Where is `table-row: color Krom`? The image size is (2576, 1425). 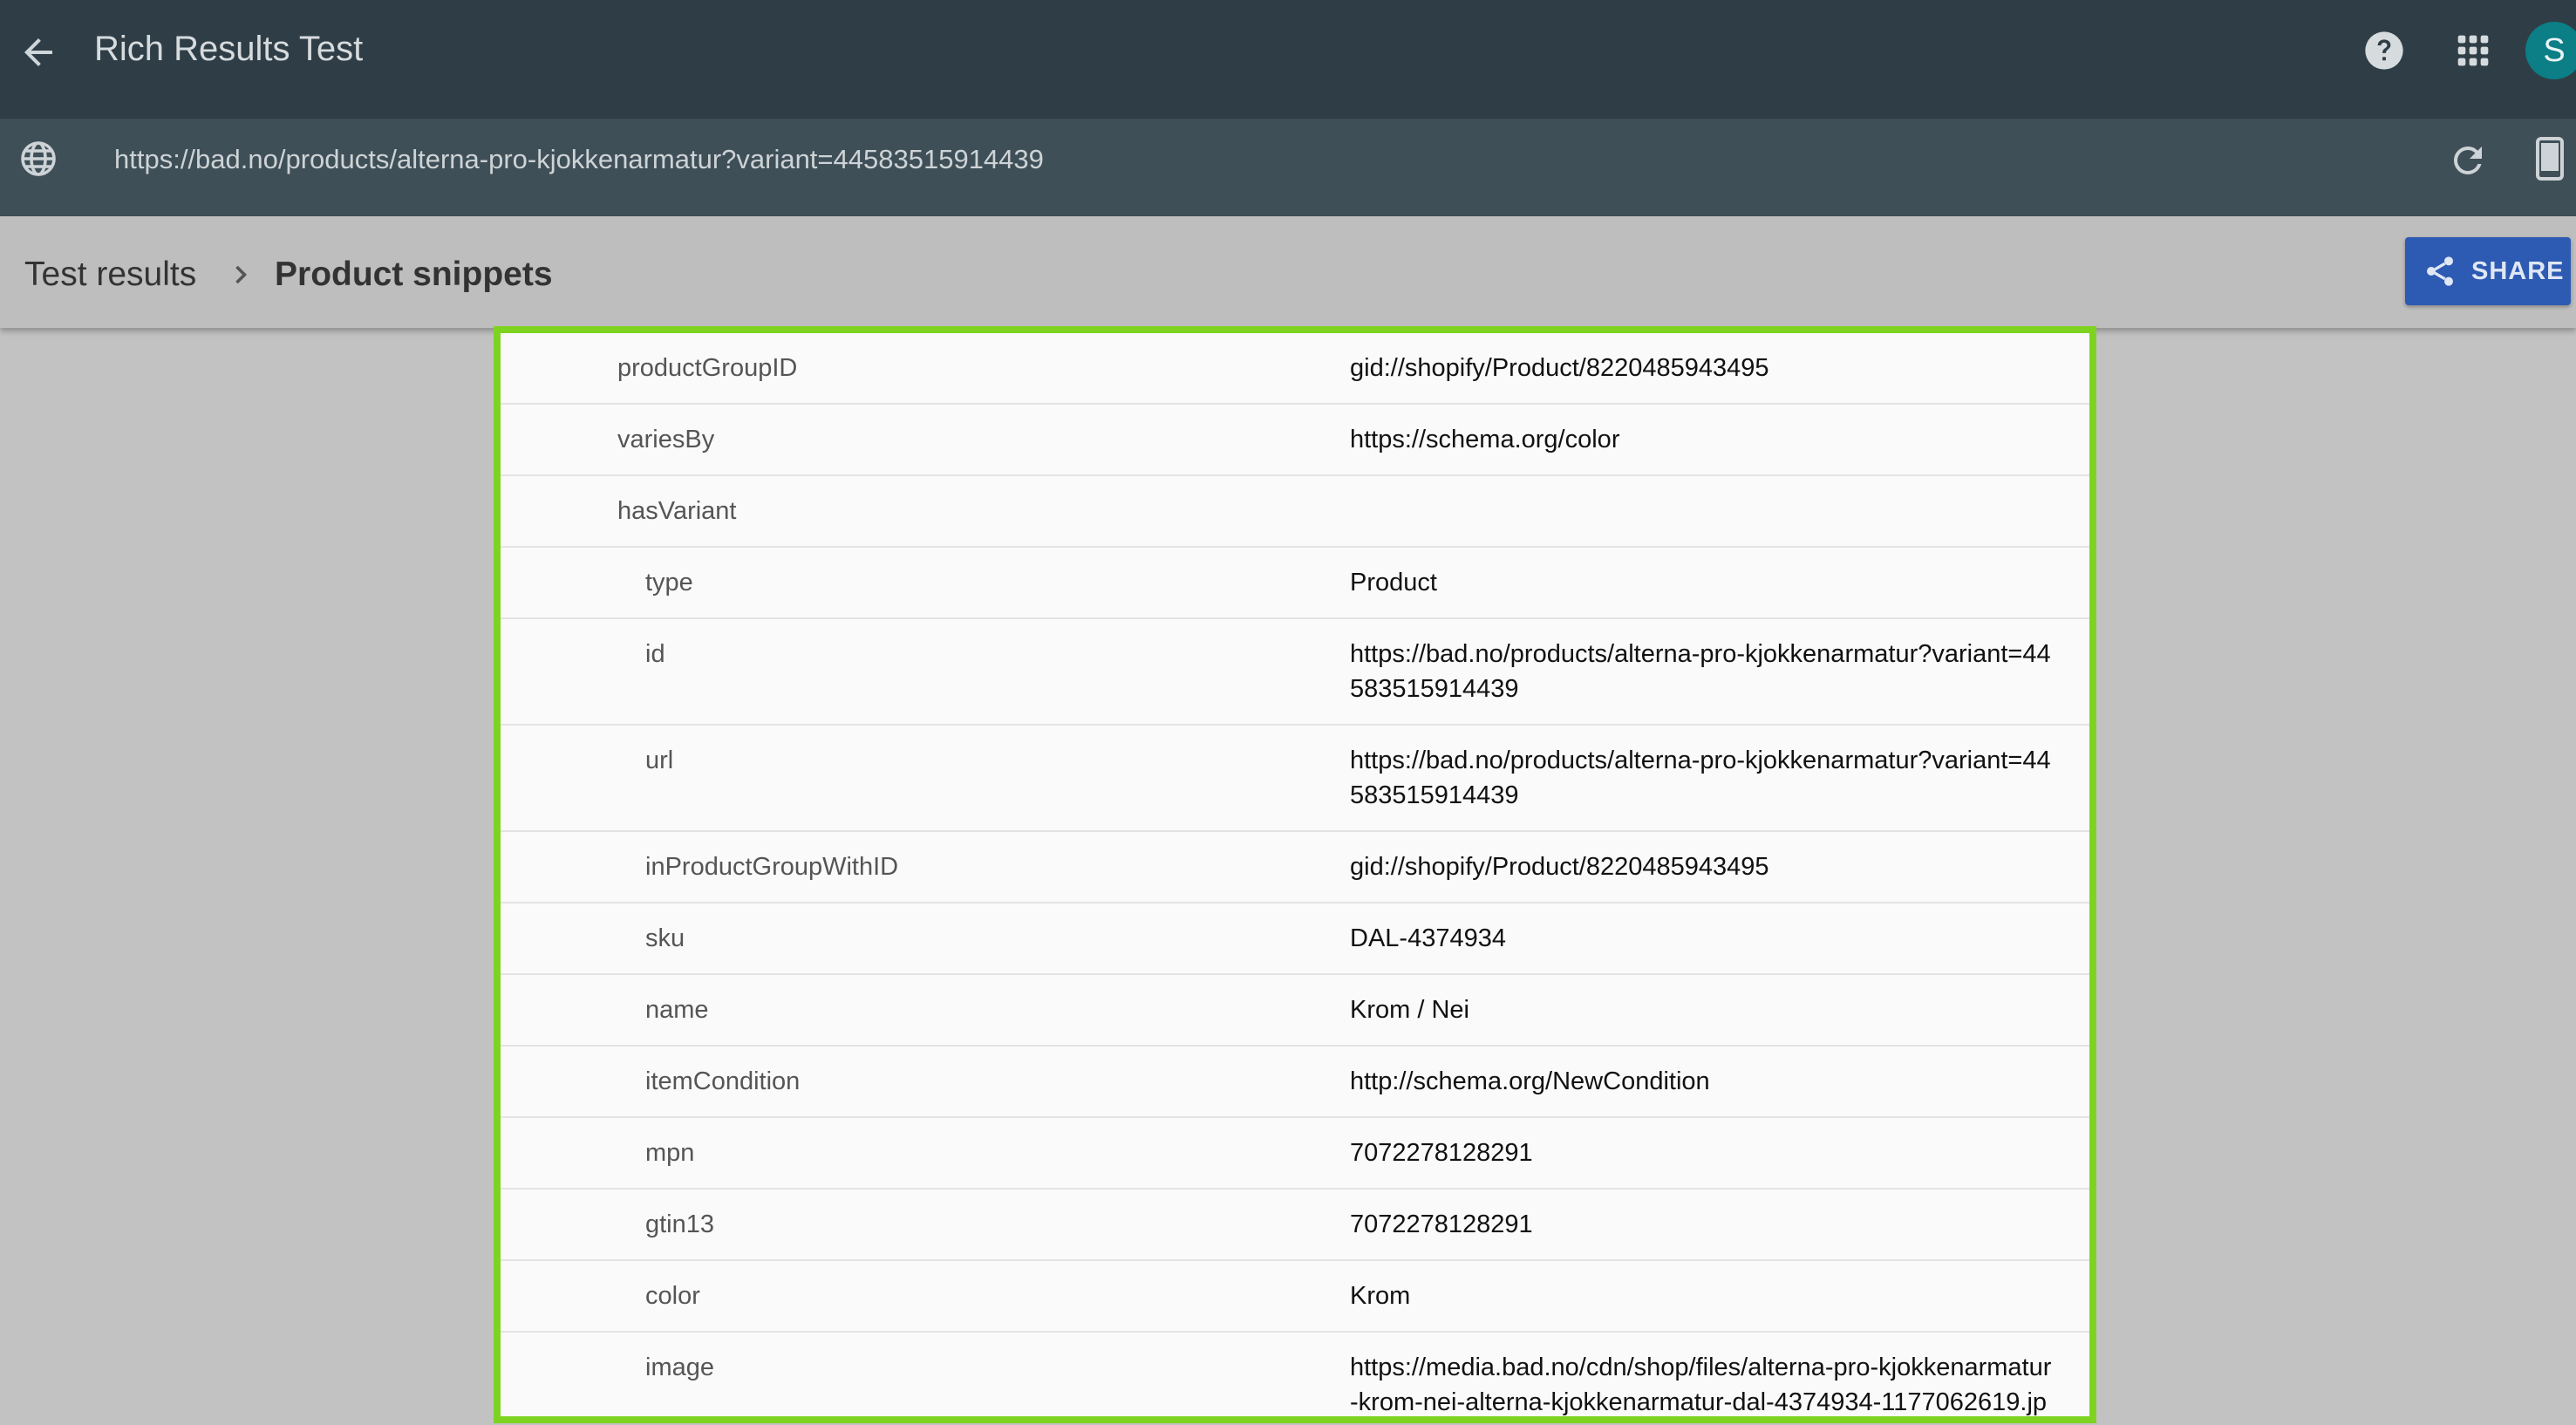
table-row: color Krom is located at coordinates (1295, 1297).